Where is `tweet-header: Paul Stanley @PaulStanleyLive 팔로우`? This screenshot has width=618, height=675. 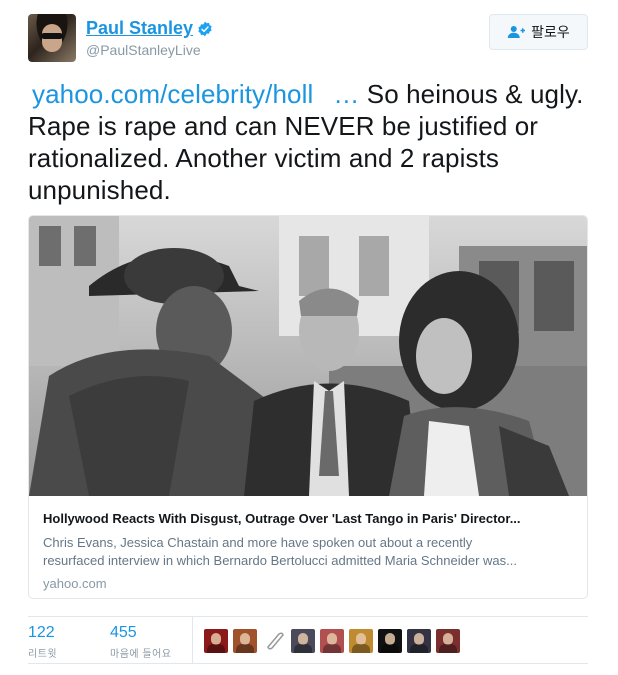
tweet-header: Paul Stanley @PaulStanleyLive 팔로우 is located at coordinates (308, 39).